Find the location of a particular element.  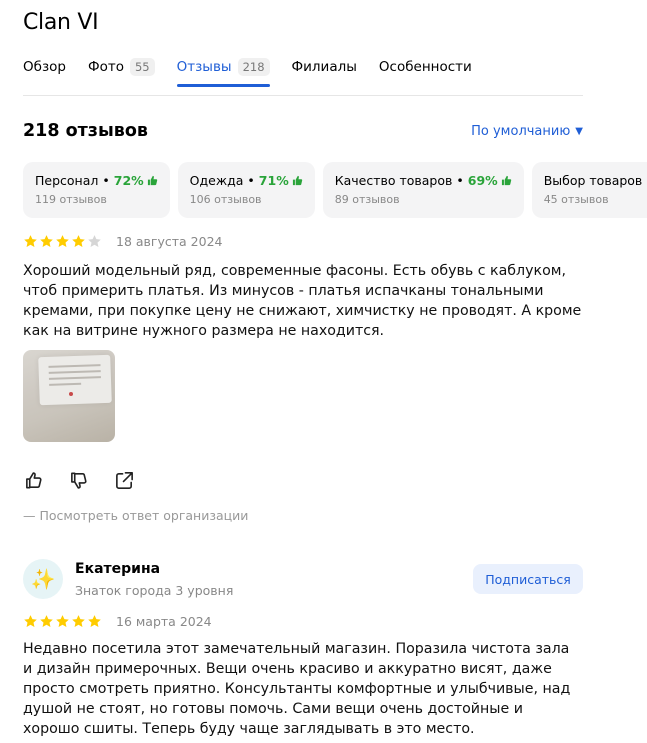

tab-branches: Филиалы is located at coordinates (324, 77).